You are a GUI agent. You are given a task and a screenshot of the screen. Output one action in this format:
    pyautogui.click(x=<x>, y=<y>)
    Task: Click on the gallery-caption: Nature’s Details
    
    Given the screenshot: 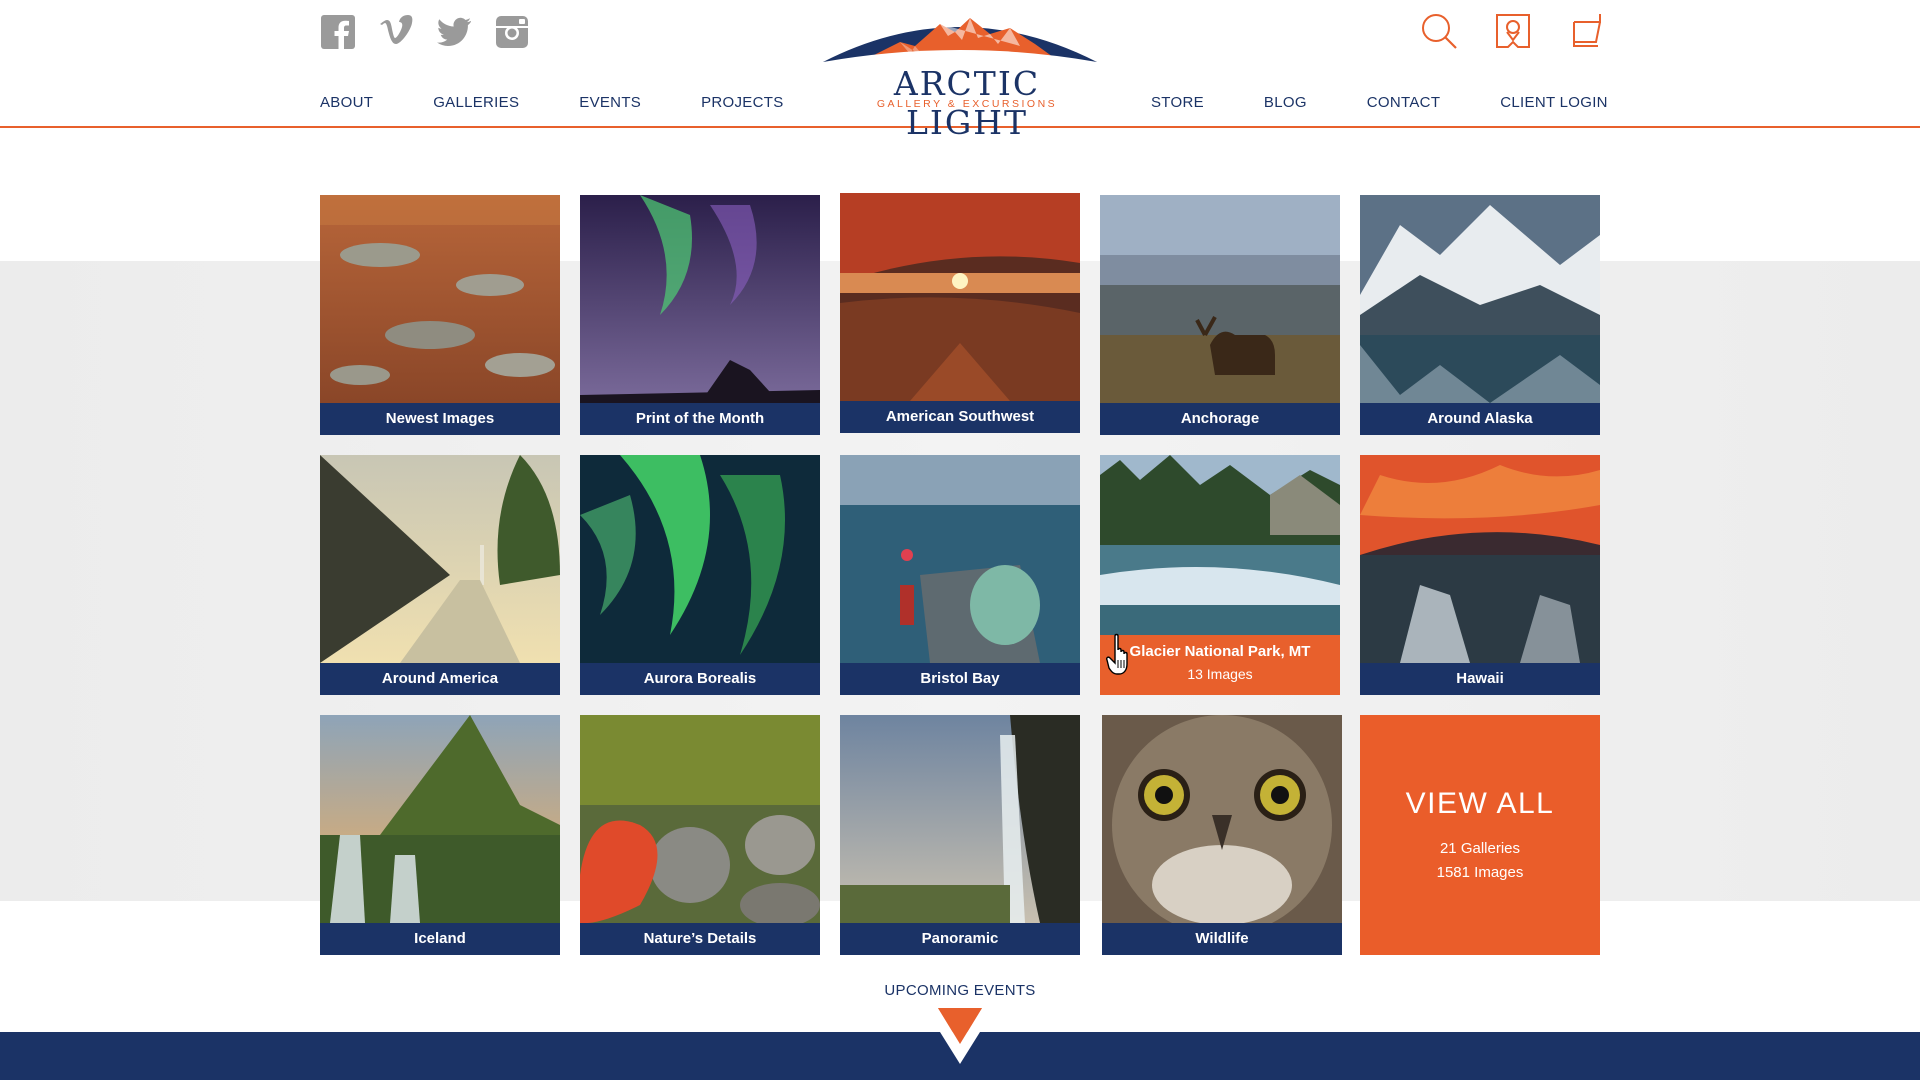 What is the action you would take?
    pyautogui.click(x=700, y=939)
    